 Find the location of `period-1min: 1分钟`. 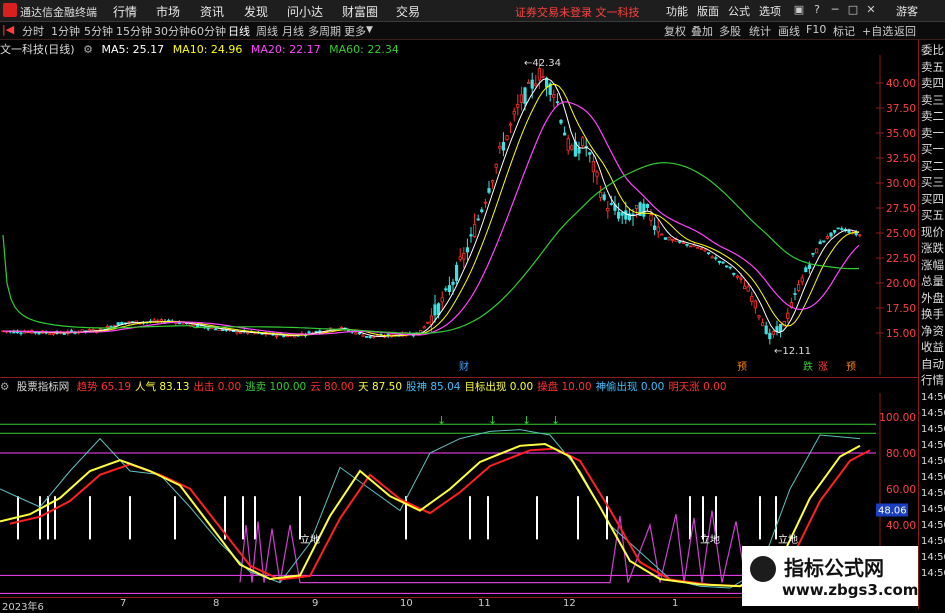

period-1min: 1分钟 is located at coordinates (65, 31).